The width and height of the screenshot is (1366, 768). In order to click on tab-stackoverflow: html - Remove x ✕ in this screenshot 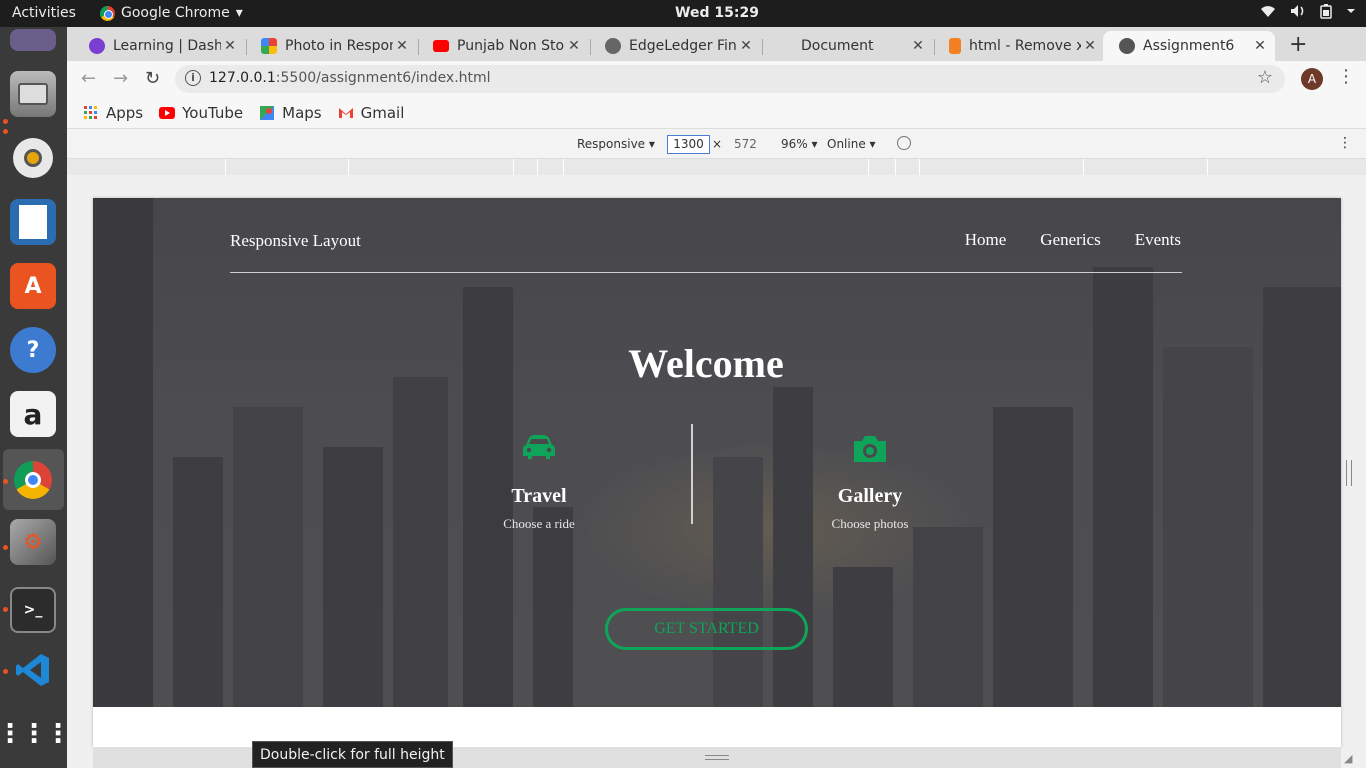, I will do `click(1019, 46)`.